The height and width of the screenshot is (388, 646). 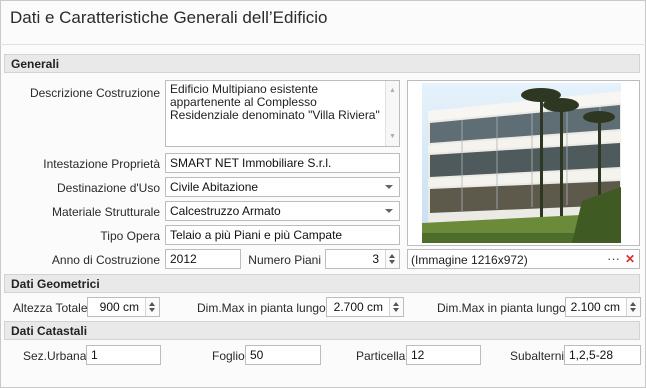 I want to click on piani-label: Numero Piani, so click(x=284, y=260).